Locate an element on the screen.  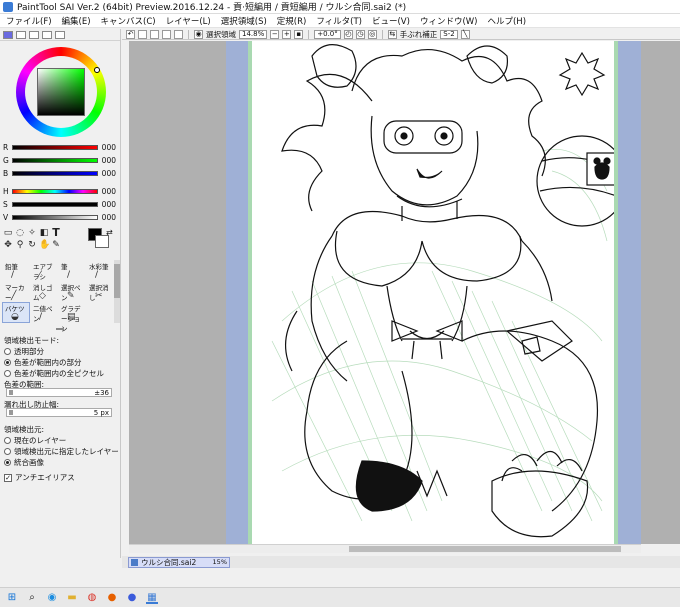
menu-view: ビュー(V) is located at coordinates (391, 21).